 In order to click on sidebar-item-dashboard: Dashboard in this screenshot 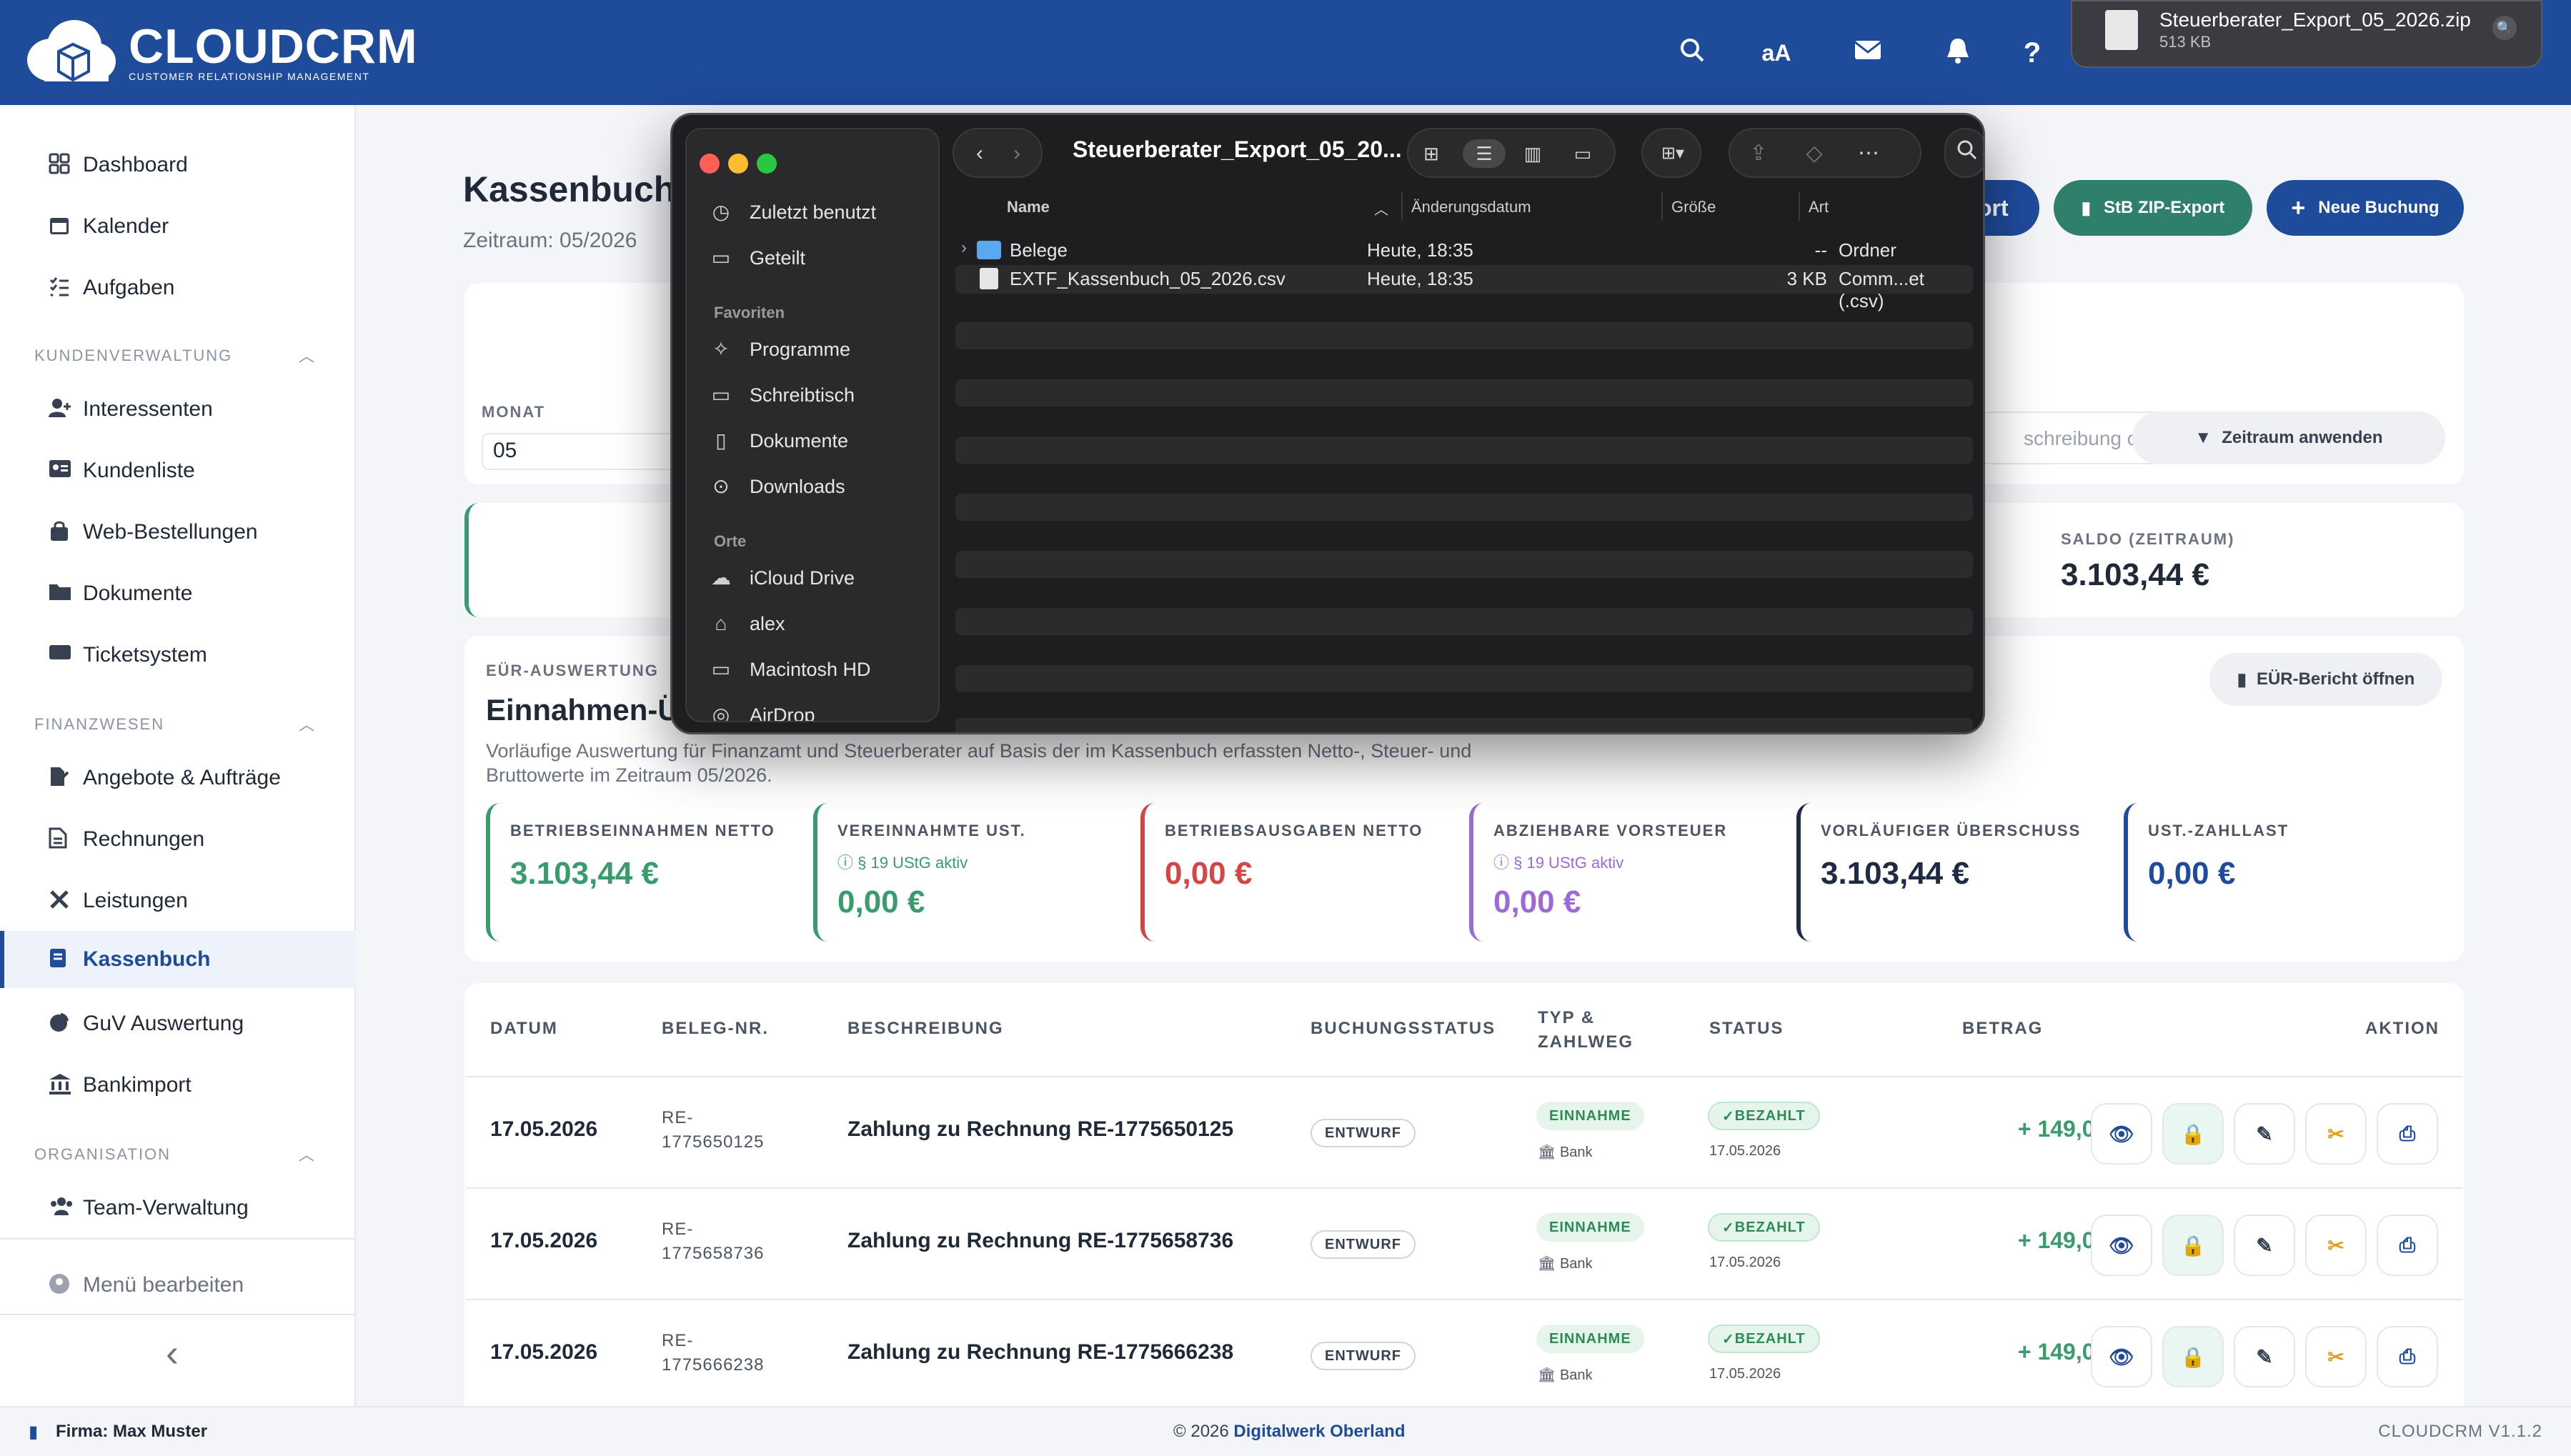, I will do `click(178, 165)`.